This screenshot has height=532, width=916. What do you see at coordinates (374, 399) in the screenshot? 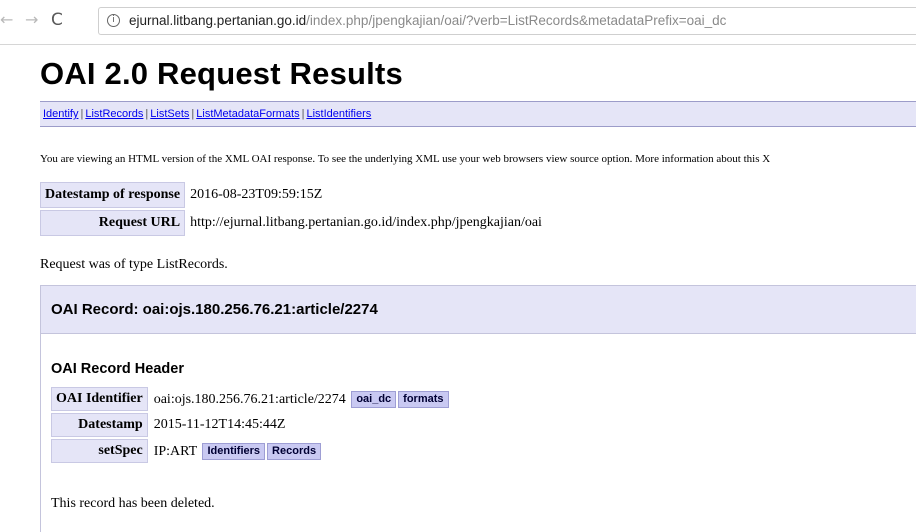
I see `oai-dc-button: oai_dc` at bounding box center [374, 399].